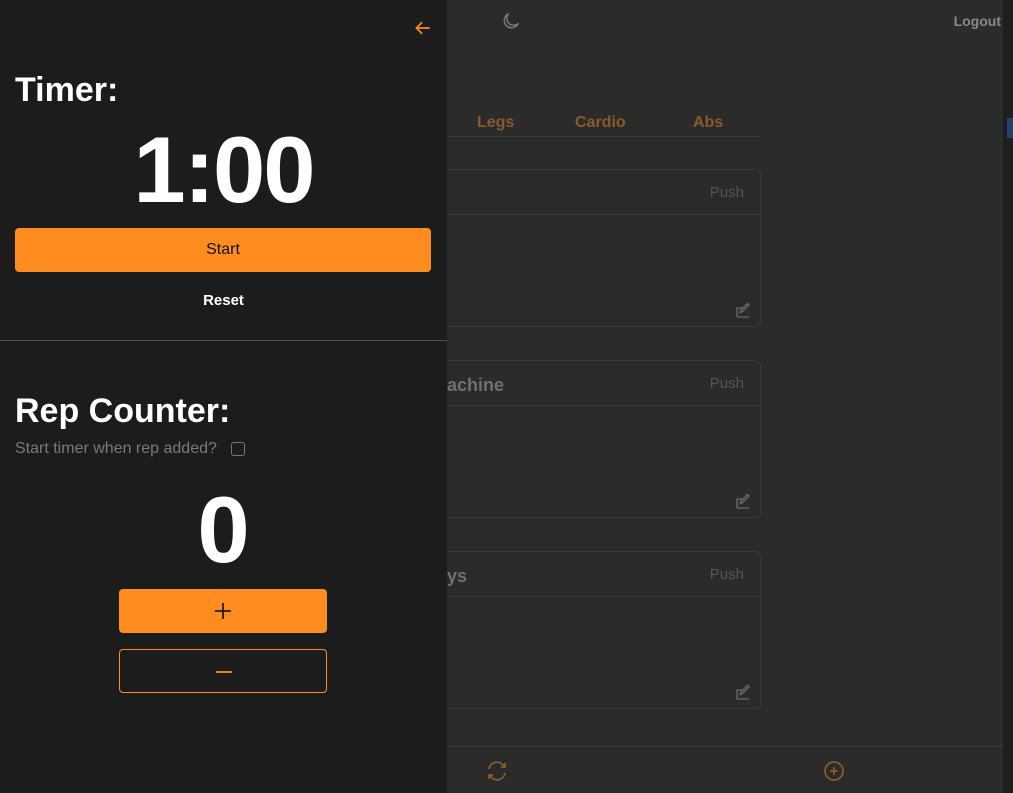 The image size is (1013, 793). I want to click on plus-icon, so click(223, 611).